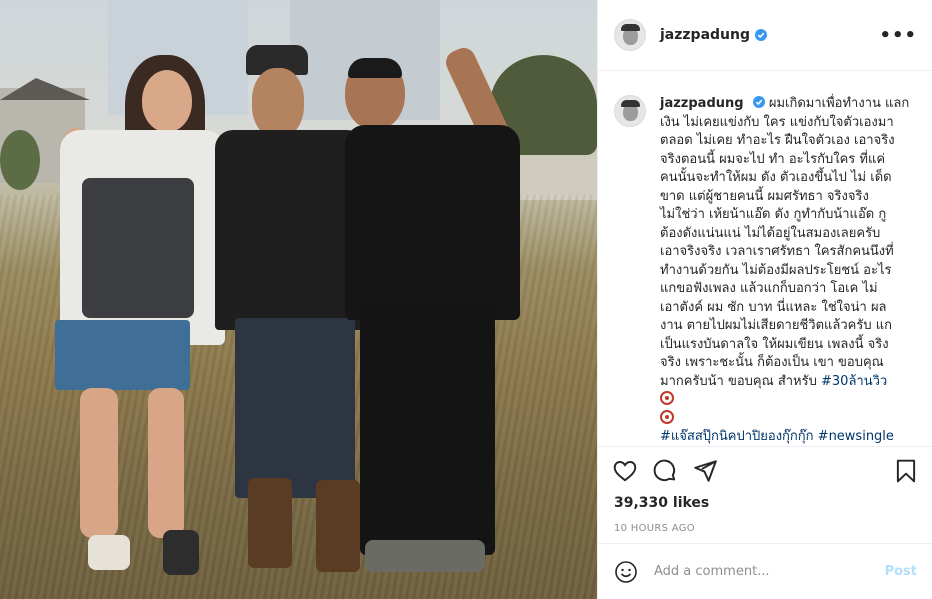 The width and height of the screenshot is (932, 599). What do you see at coordinates (626, 572) in the screenshot?
I see `smiley-icon` at bounding box center [626, 572].